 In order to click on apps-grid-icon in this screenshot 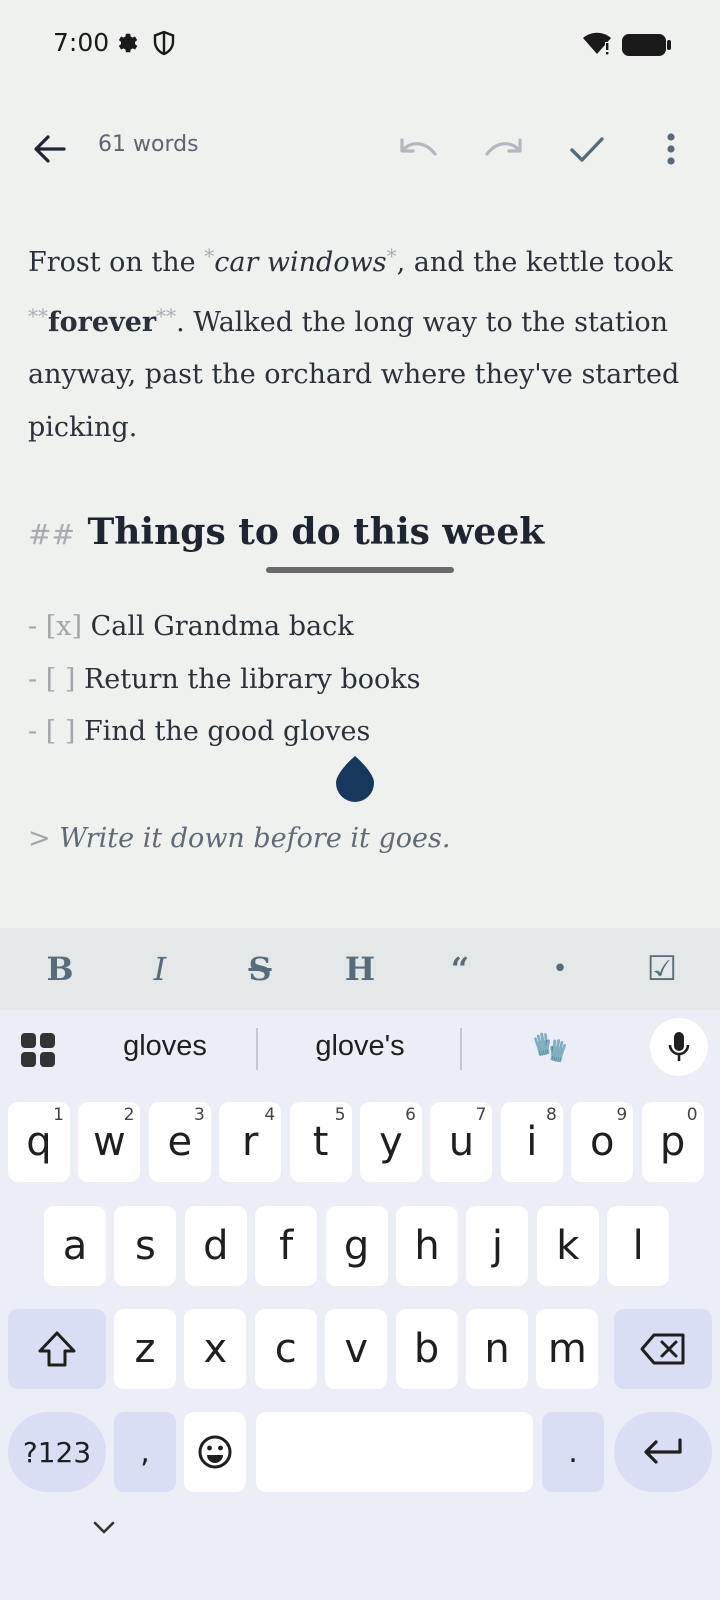, I will do `click(38, 1050)`.